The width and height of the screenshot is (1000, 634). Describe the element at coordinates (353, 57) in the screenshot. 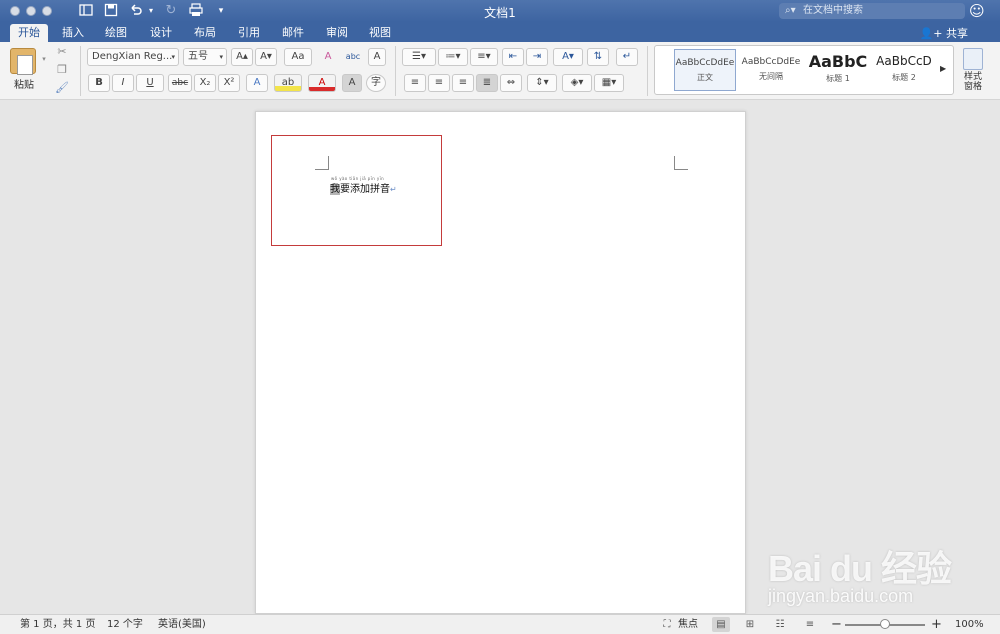

I see `phonetic-guide-button: abc` at that location.